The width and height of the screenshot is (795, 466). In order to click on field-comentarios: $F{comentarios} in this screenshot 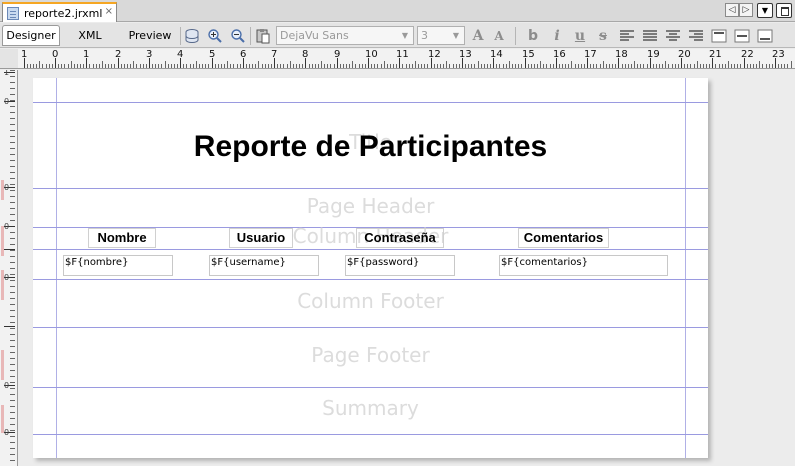, I will do `click(583, 265)`.